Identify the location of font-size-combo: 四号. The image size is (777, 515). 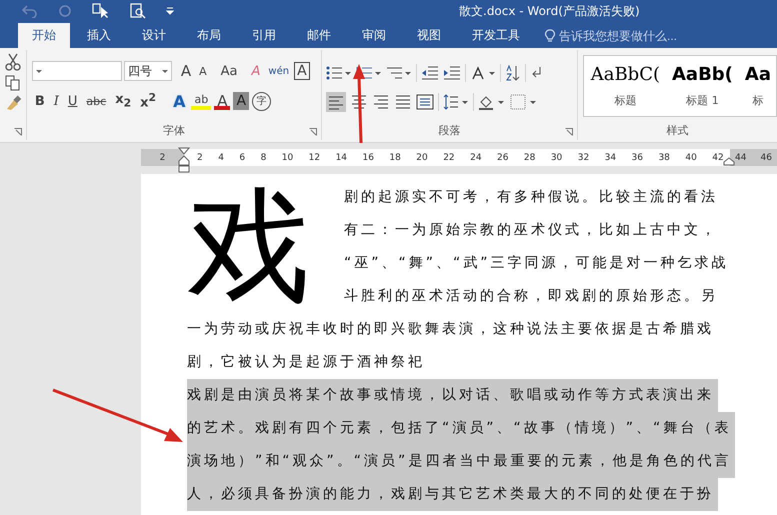
(148, 71).